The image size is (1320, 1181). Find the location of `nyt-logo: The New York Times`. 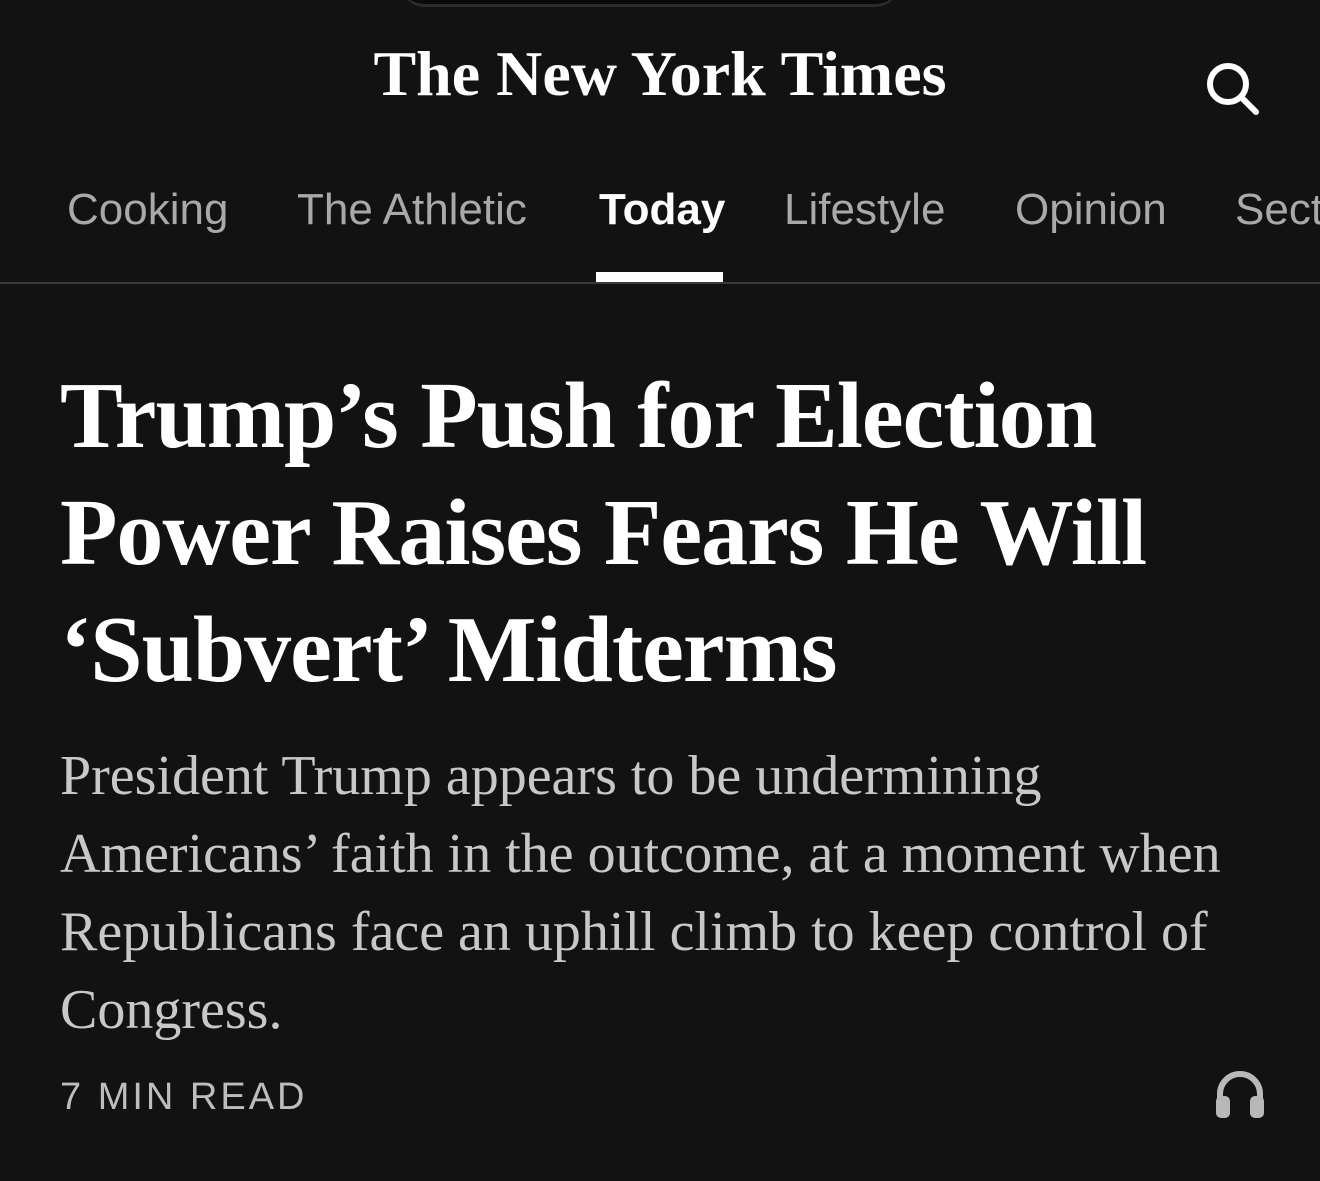

nyt-logo: The New York Times is located at coordinates (660, 74).